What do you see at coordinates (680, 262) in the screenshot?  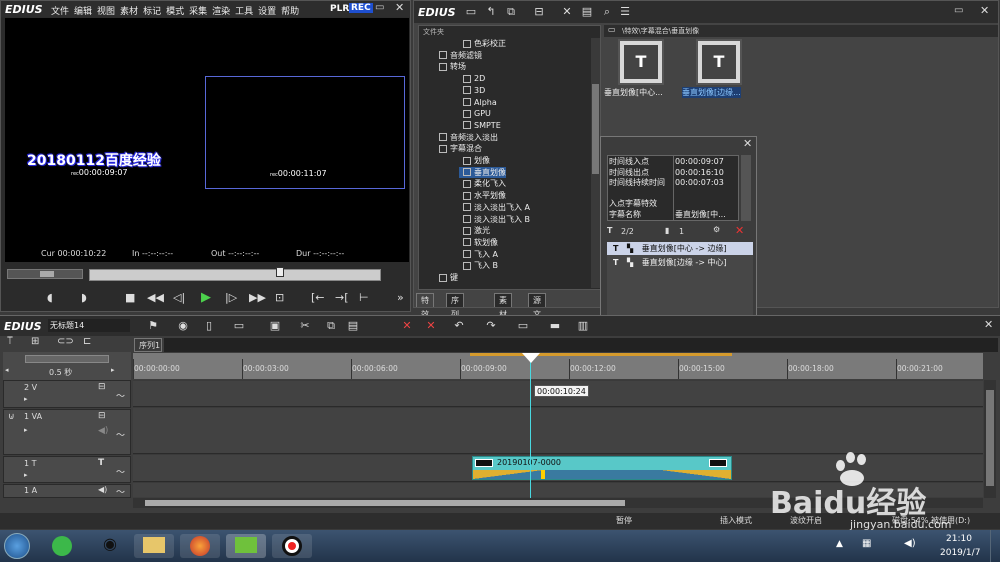 I see `effect-list-item-2: T ▚ 垂直划像[边缘 -> 中心]` at bounding box center [680, 262].